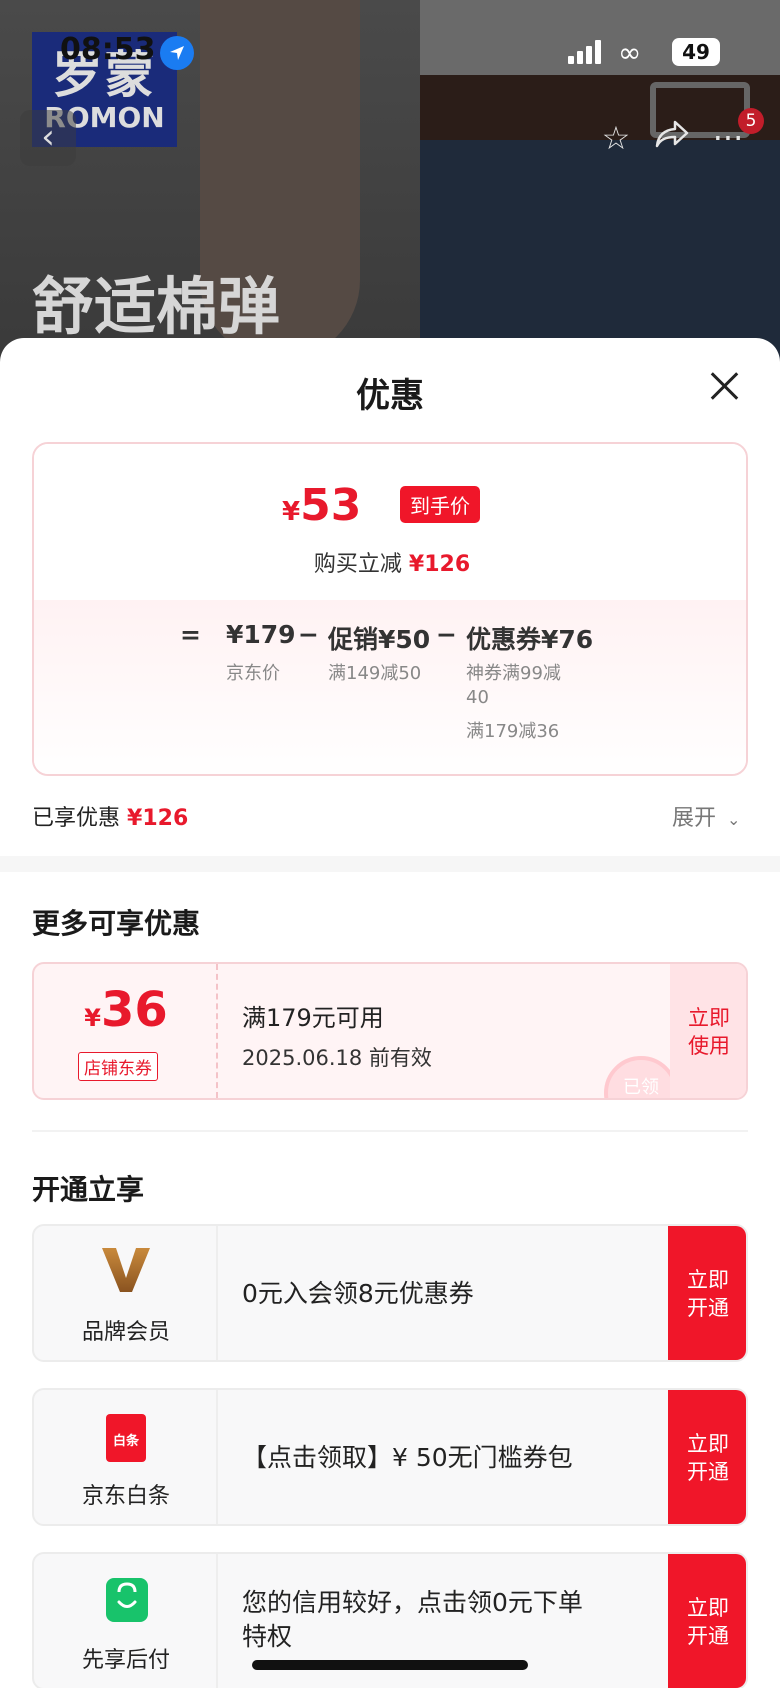 This screenshot has width=780, height=1688. I want to click on coupon-validity: 2025.06.18 前有效, so click(337, 1058).